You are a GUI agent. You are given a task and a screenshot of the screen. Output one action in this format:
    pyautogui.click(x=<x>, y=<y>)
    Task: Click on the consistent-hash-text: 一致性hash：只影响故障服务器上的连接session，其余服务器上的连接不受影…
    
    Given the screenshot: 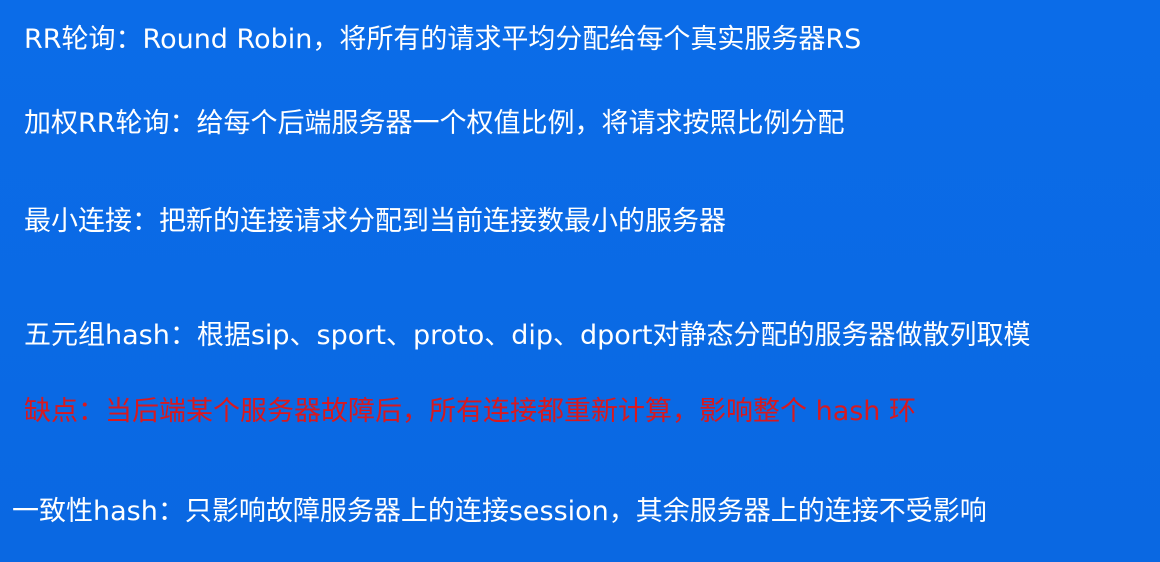 What is the action you would take?
    pyautogui.click(x=499, y=511)
    